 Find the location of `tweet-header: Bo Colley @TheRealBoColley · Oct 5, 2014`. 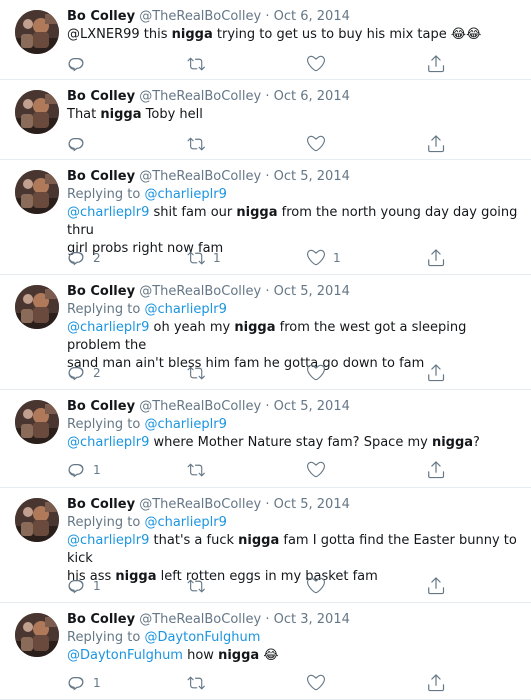

tweet-header: Bo Colley @TheRealBoColley · Oct 5, 2014 is located at coordinates (295, 177).